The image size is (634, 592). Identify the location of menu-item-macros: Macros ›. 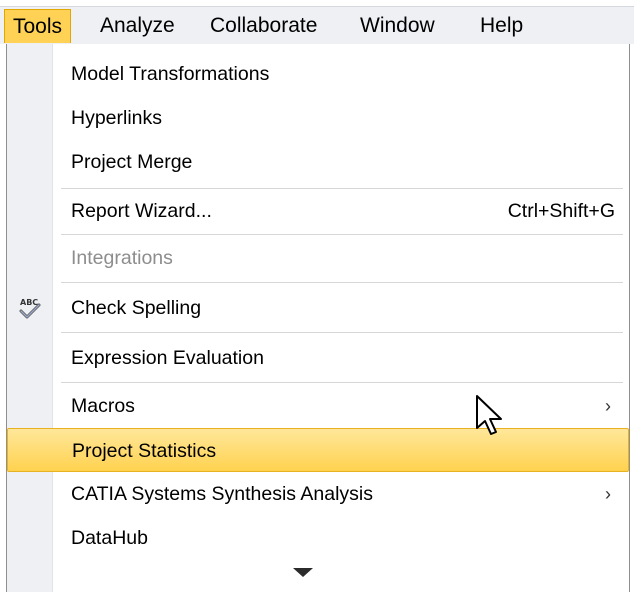
(318, 406).